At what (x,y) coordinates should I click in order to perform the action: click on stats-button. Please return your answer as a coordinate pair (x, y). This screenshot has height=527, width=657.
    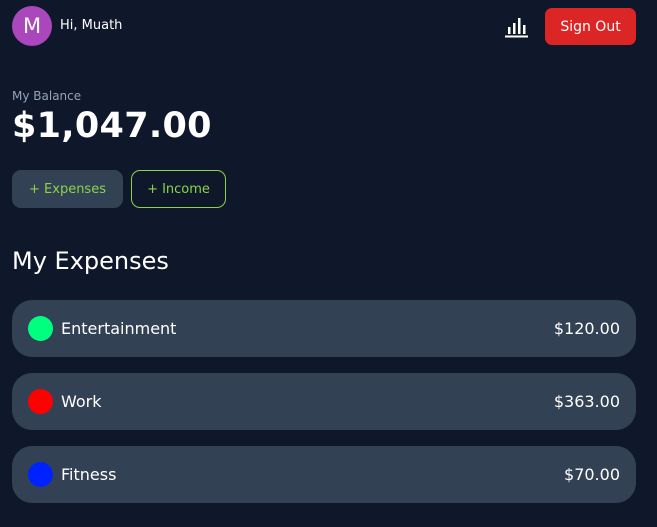
    Looking at the image, I should click on (516, 26).